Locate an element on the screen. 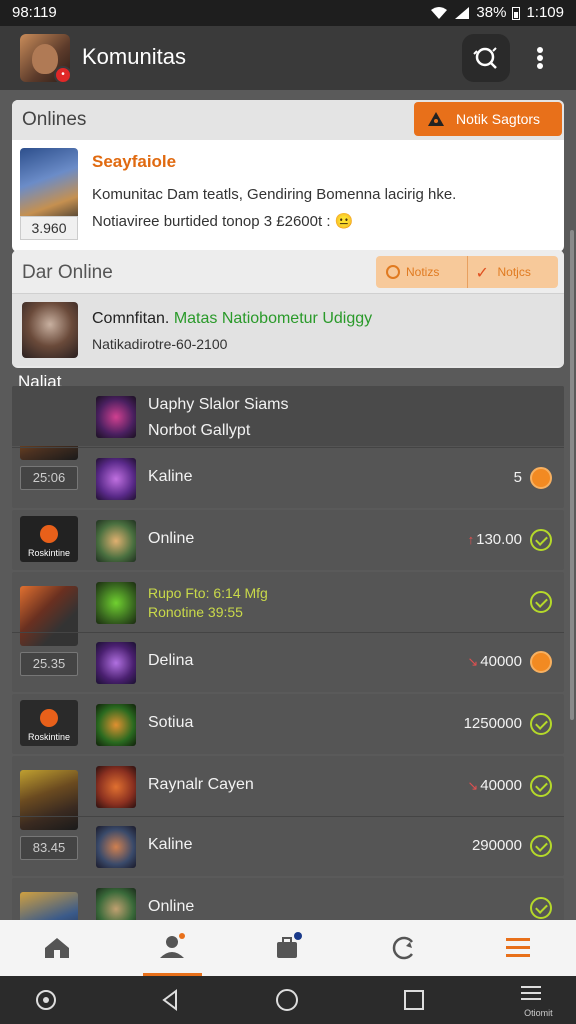 The image size is (576, 1024). system-settings-button is located at coordinates (57, 1000).